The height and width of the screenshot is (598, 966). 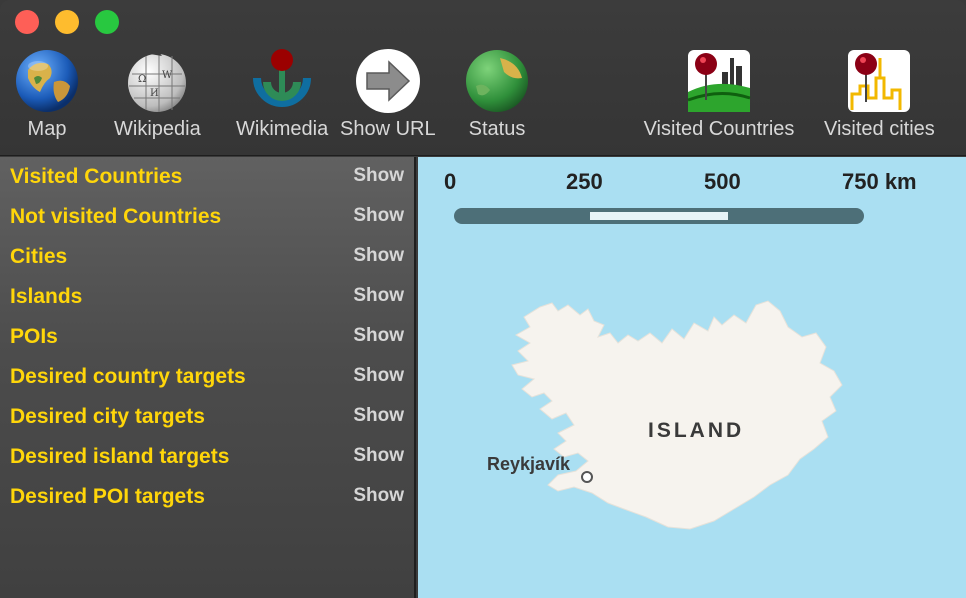 I want to click on list-item: POIs Show, so click(x=207, y=337).